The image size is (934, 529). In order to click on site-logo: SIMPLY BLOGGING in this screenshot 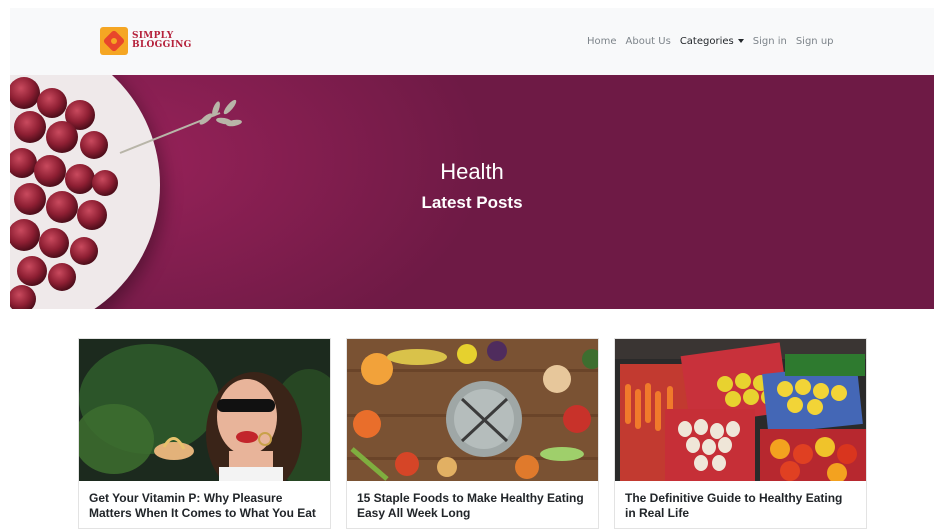, I will do `click(146, 41)`.